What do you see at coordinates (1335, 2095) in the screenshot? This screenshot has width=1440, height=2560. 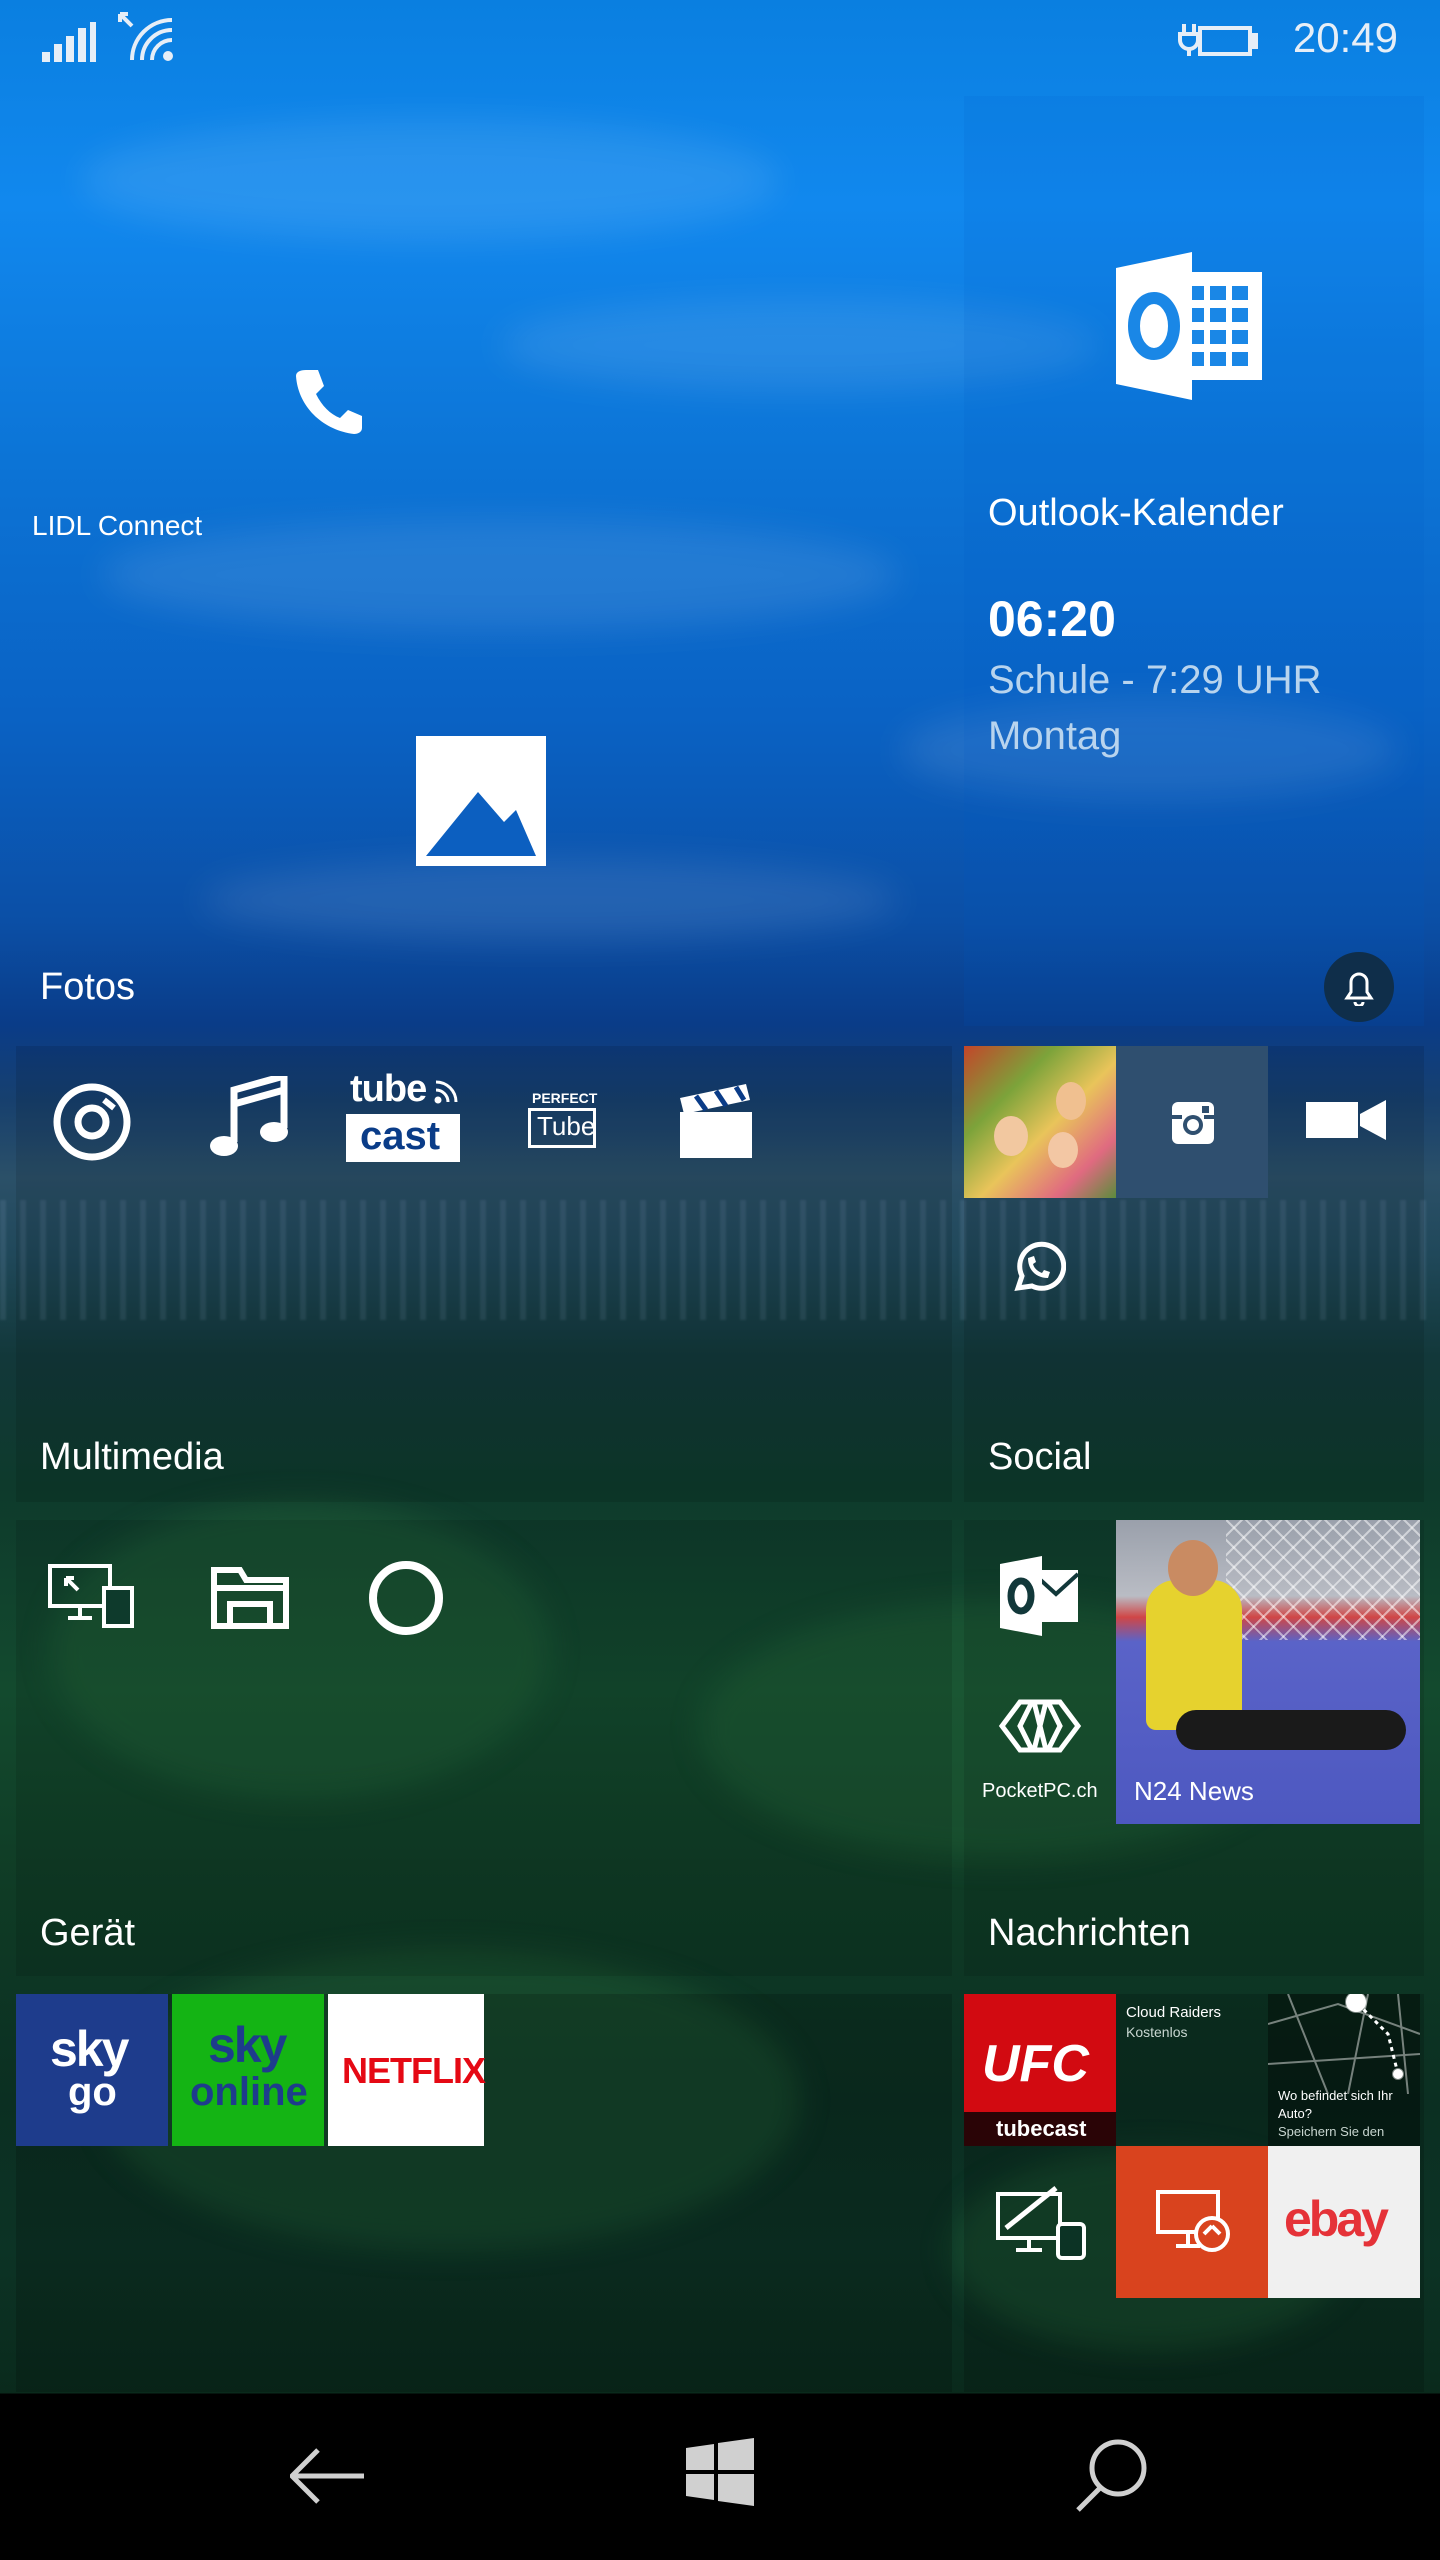 I see `maps-line1: Wo befindet sich Ihr` at bounding box center [1335, 2095].